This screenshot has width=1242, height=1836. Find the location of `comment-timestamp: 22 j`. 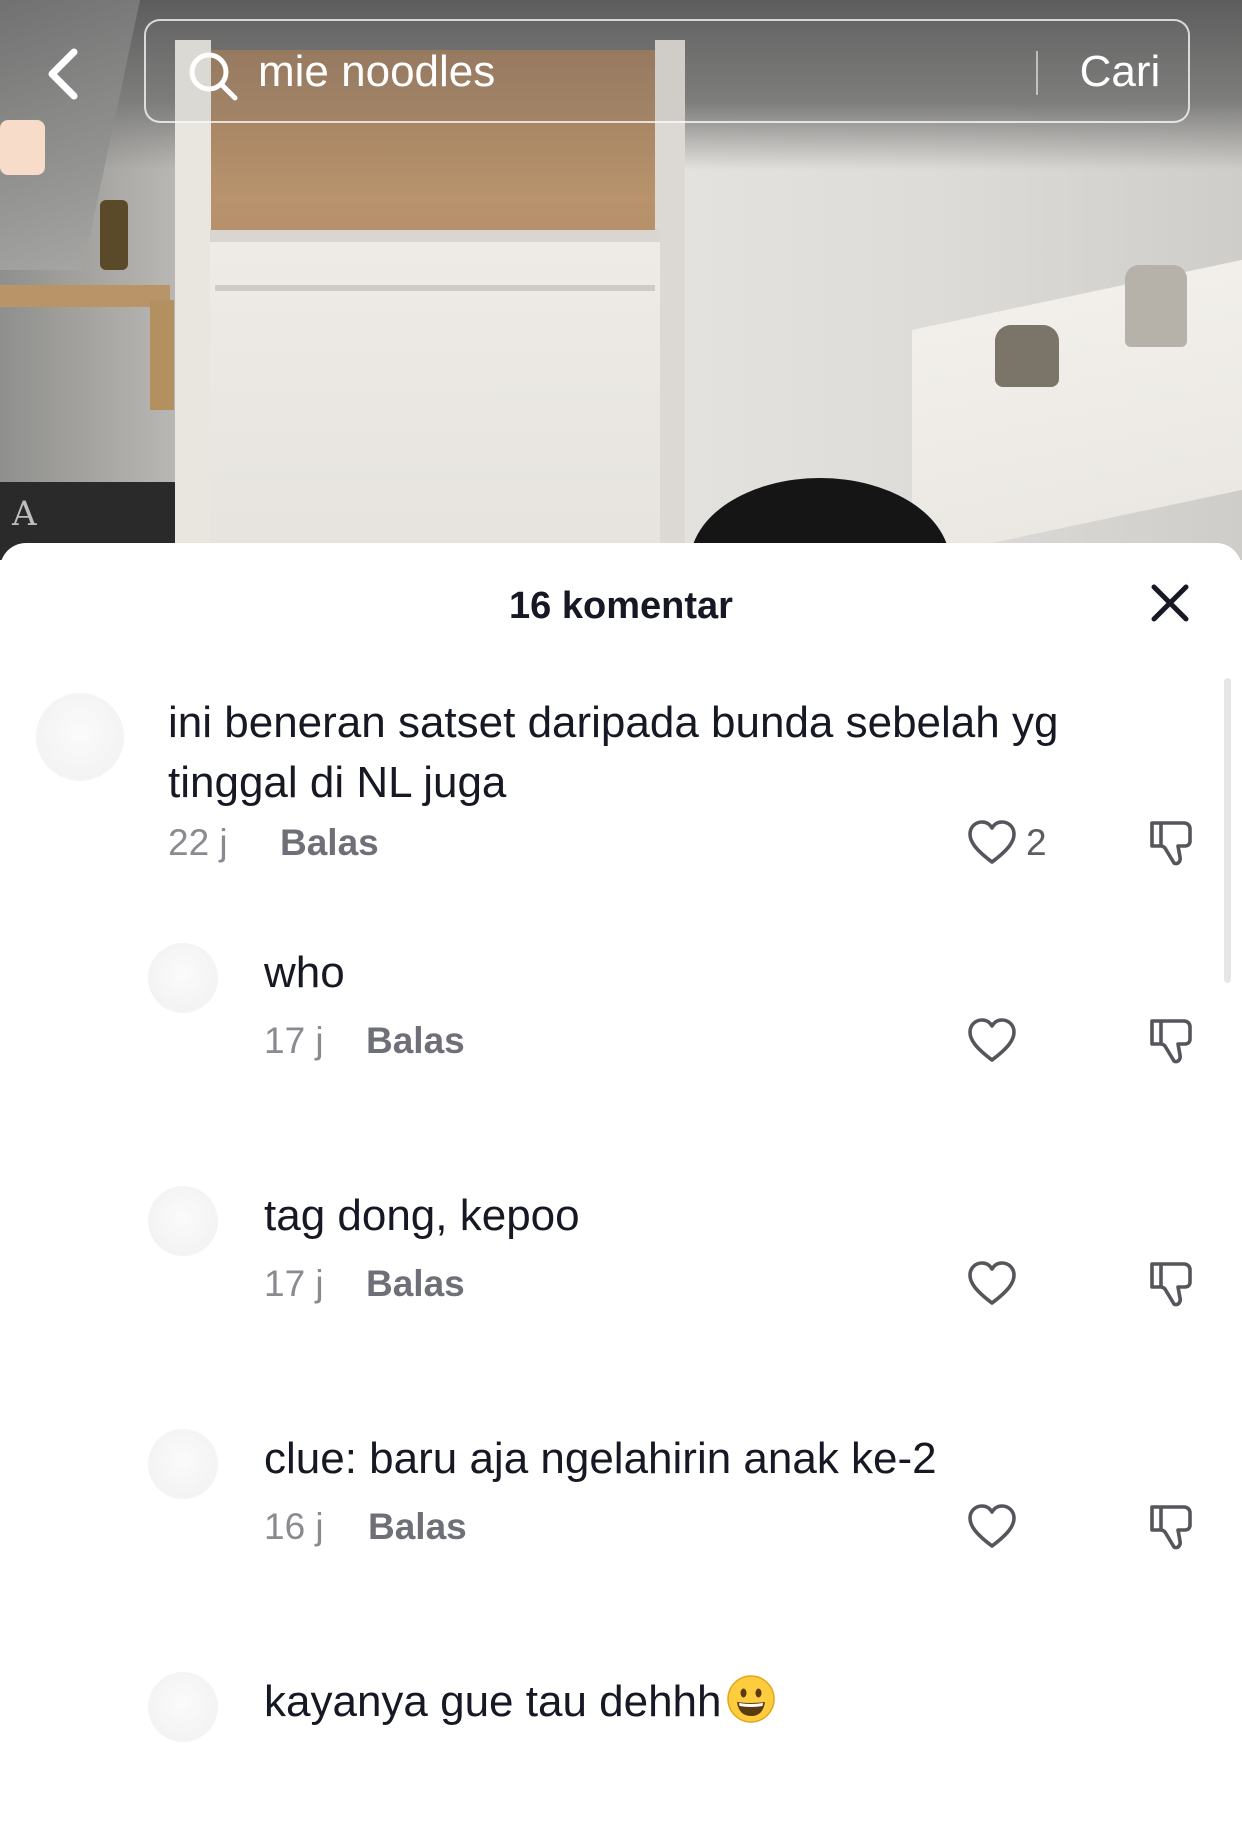

comment-timestamp: 22 j is located at coordinates (198, 842).